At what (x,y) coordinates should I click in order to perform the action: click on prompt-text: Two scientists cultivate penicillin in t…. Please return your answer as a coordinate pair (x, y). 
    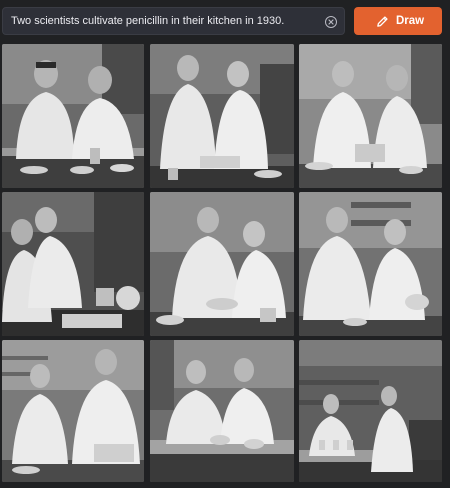
    Looking at the image, I should click on (147, 22).